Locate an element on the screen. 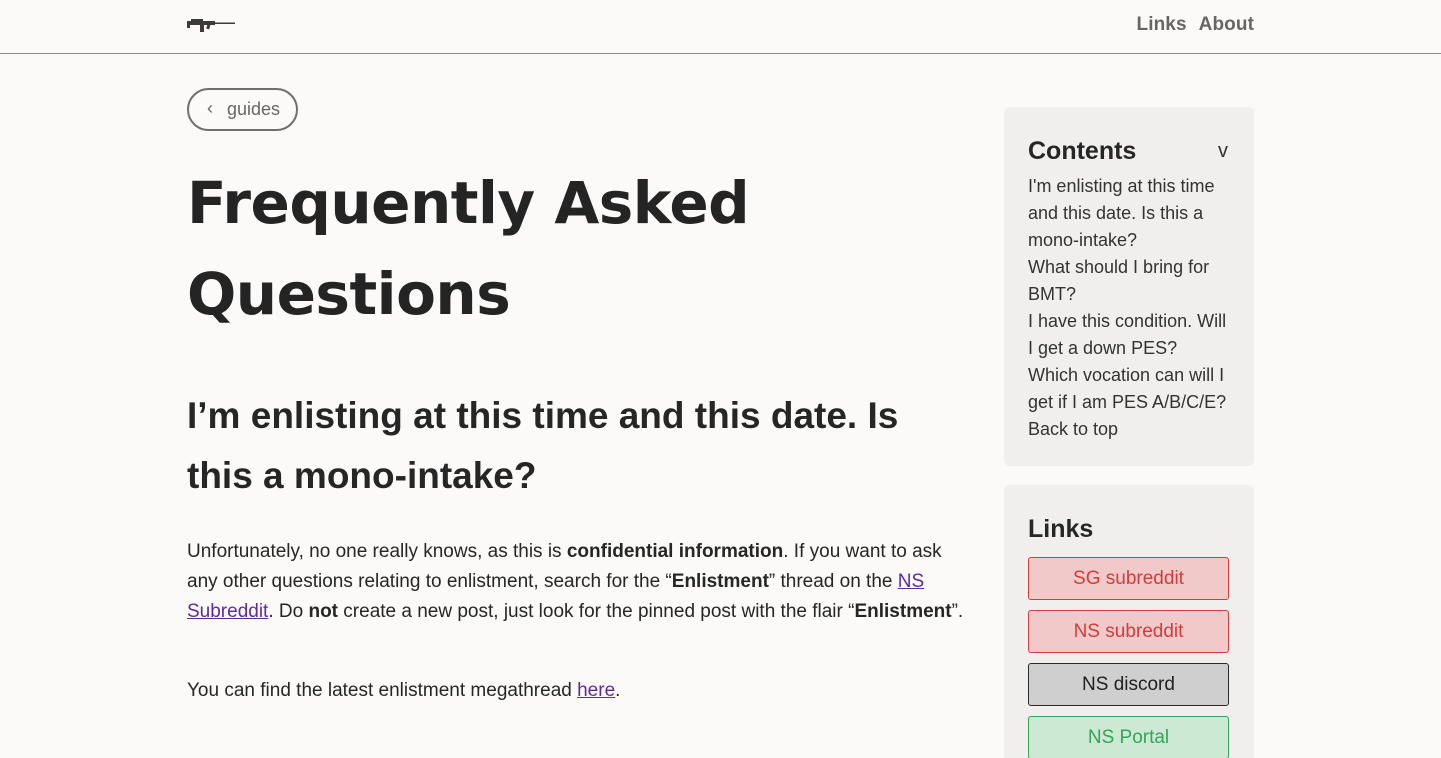  nav-links: Links is located at coordinates (1162, 25).